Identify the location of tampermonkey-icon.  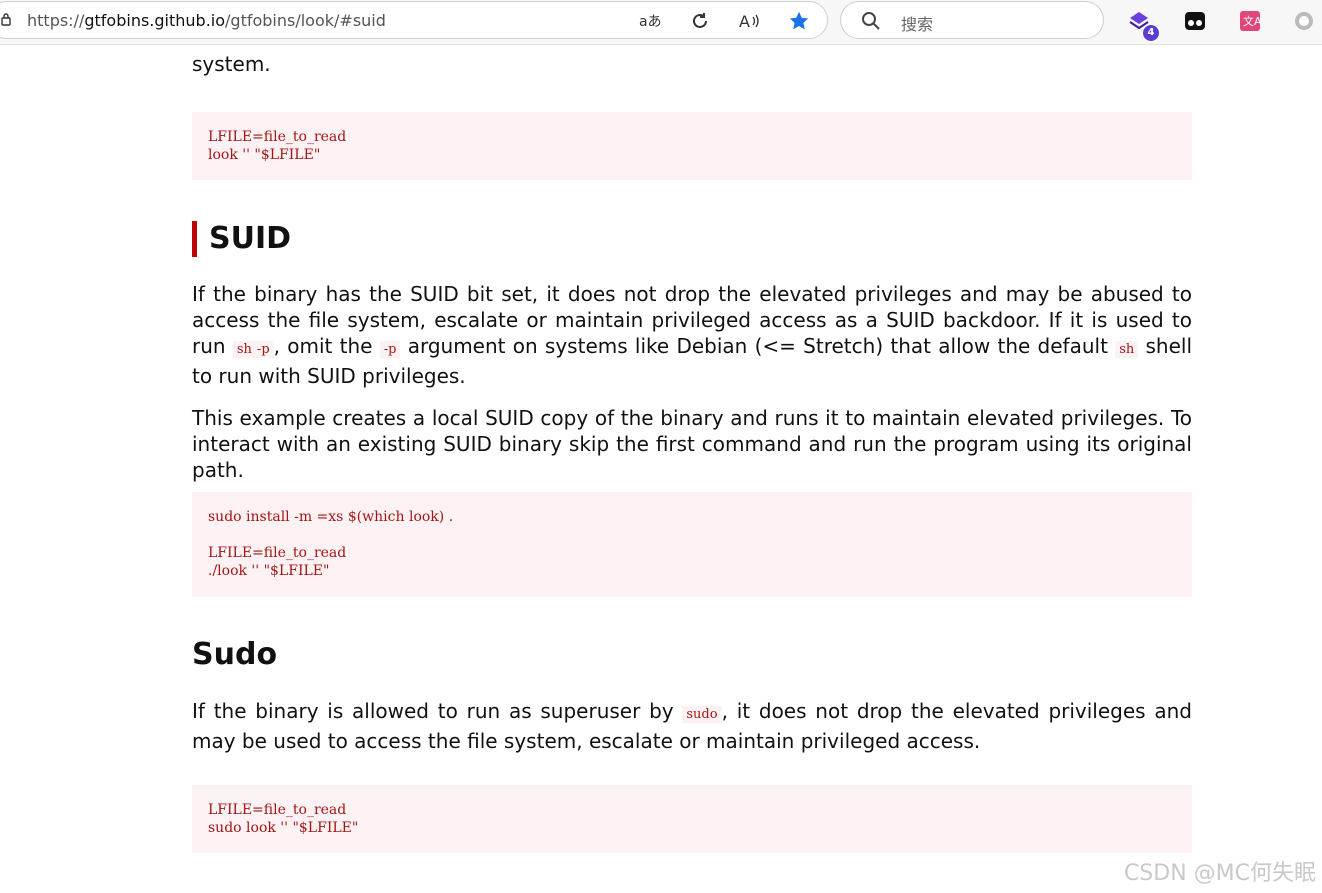
(1195, 21).